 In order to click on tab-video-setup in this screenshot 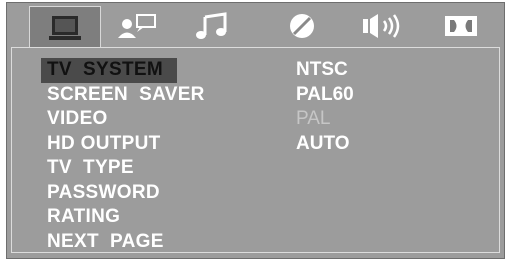, I will do `click(302, 26)`.